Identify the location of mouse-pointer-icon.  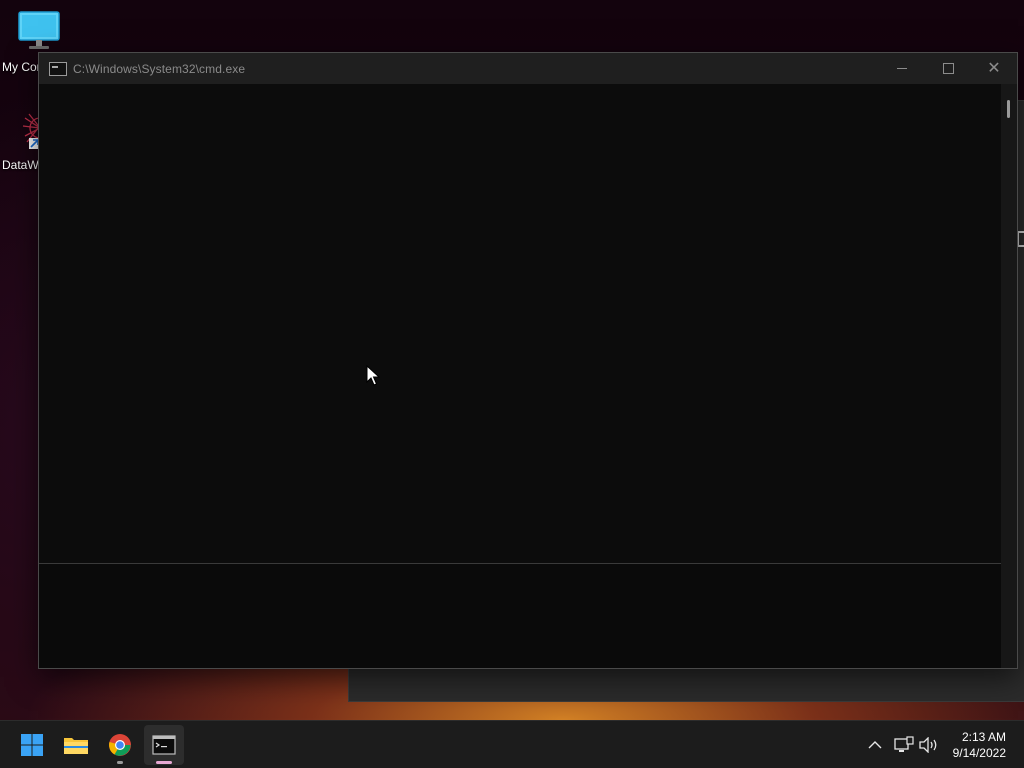
(373, 375).